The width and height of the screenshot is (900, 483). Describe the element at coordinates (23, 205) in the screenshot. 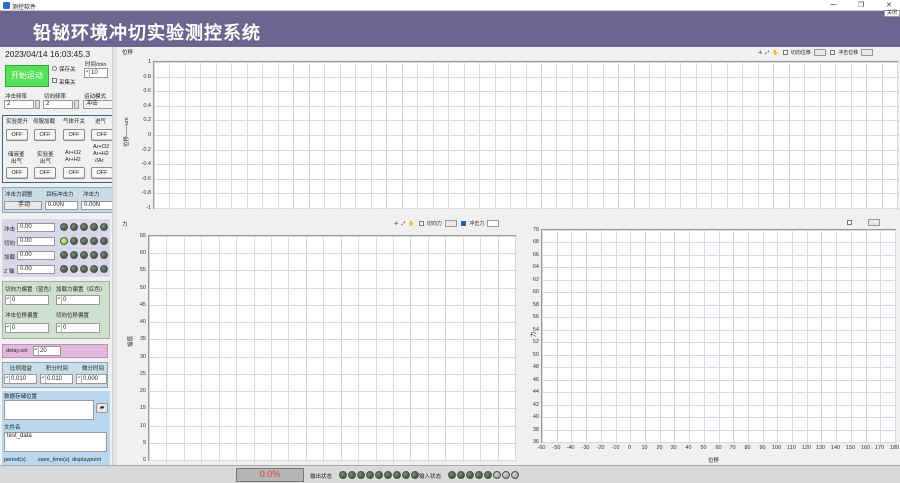

I see `impact-adjust-select: 手动` at that location.